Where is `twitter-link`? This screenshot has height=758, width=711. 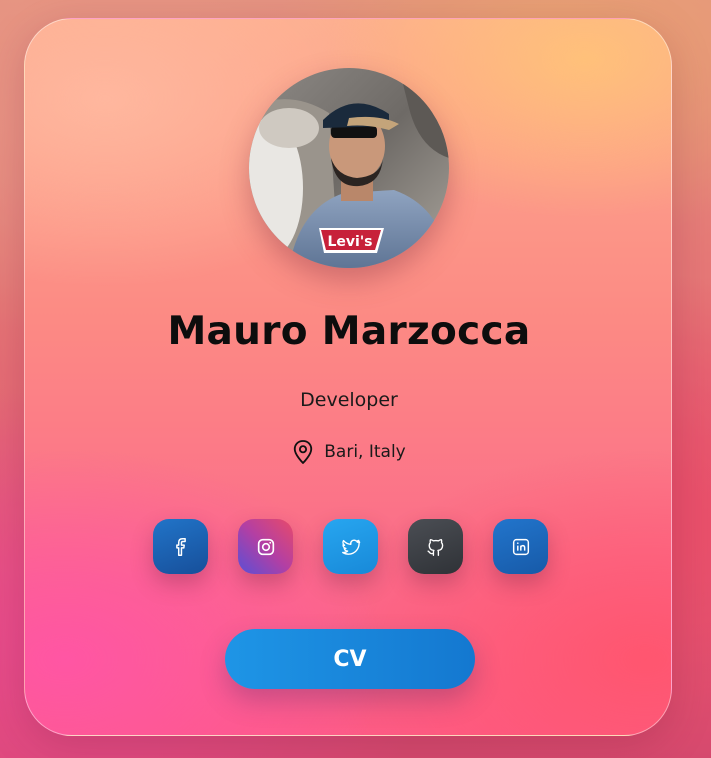 twitter-link is located at coordinates (350, 546).